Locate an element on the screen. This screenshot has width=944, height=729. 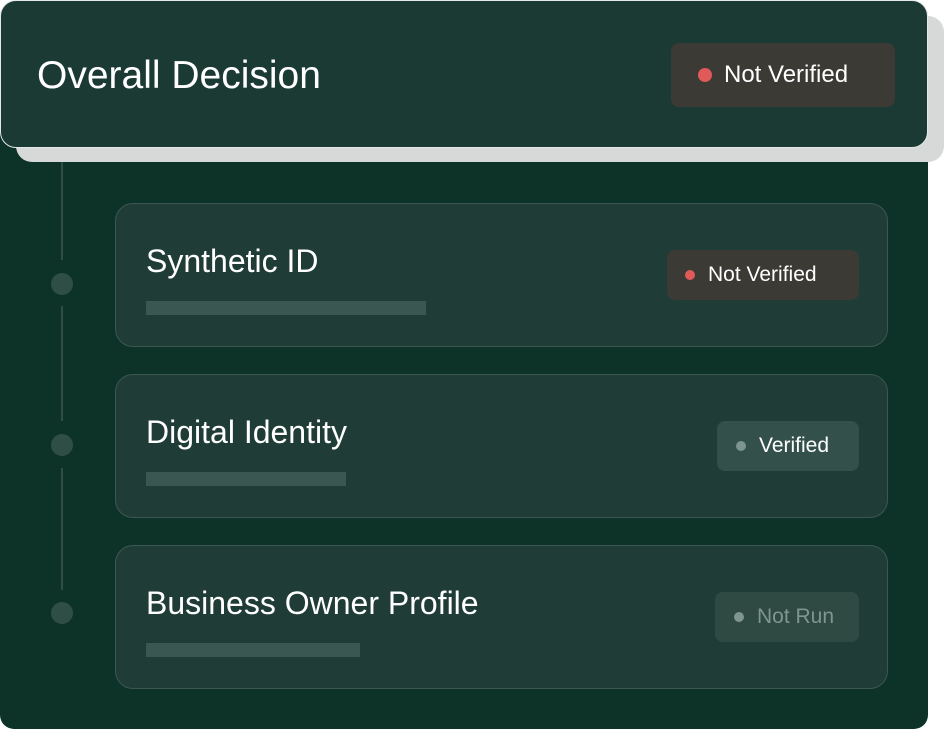
overall-decision-title: Overall Decision is located at coordinates (179, 75).